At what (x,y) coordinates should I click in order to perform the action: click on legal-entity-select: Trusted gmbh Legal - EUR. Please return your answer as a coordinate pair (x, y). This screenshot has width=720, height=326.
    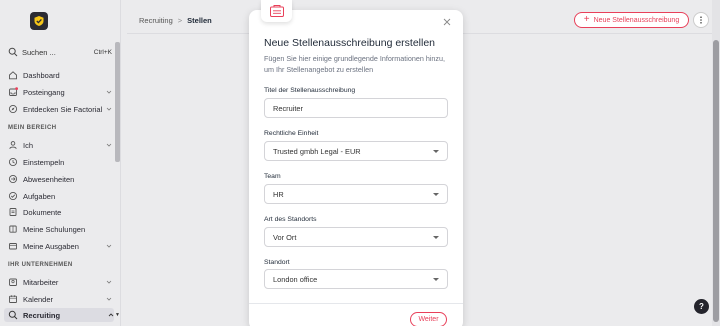
    Looking at the image, I should click on (356, 151).